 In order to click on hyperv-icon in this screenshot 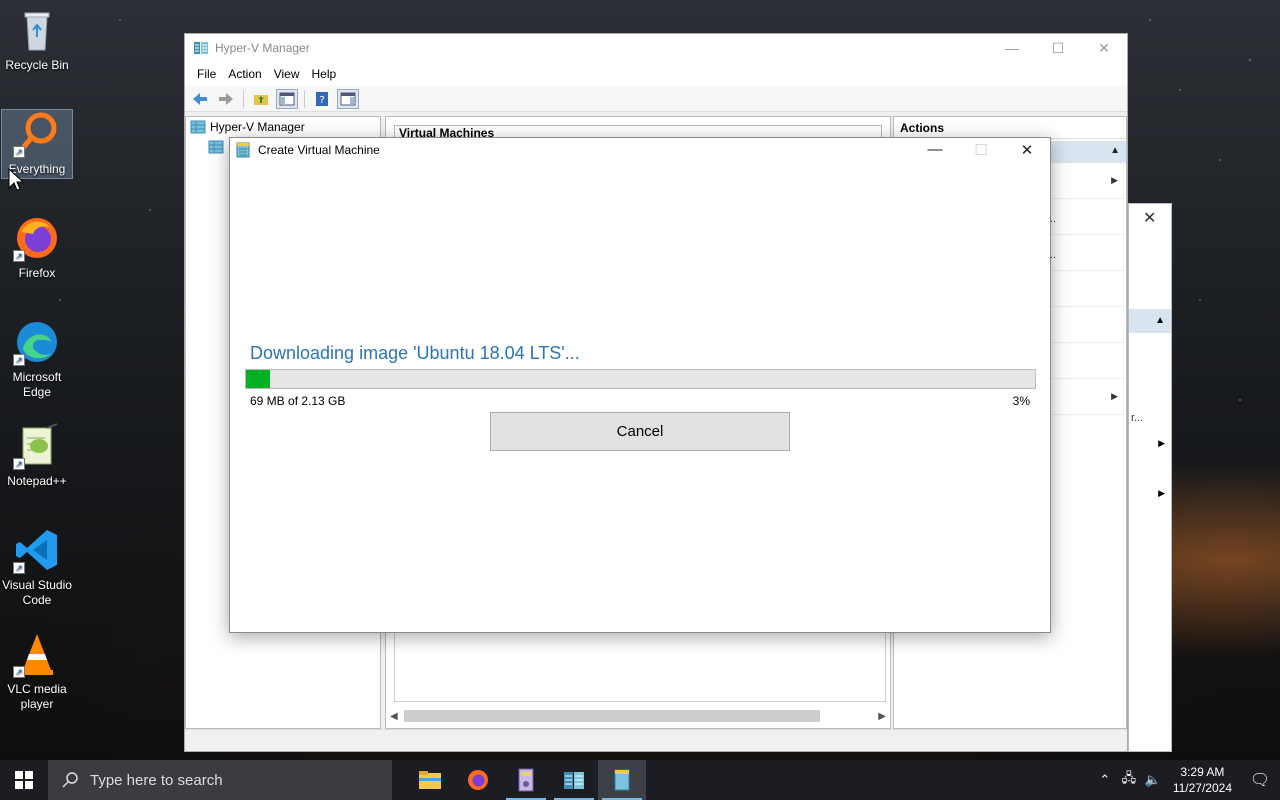, I will do `click(574, 780)`.